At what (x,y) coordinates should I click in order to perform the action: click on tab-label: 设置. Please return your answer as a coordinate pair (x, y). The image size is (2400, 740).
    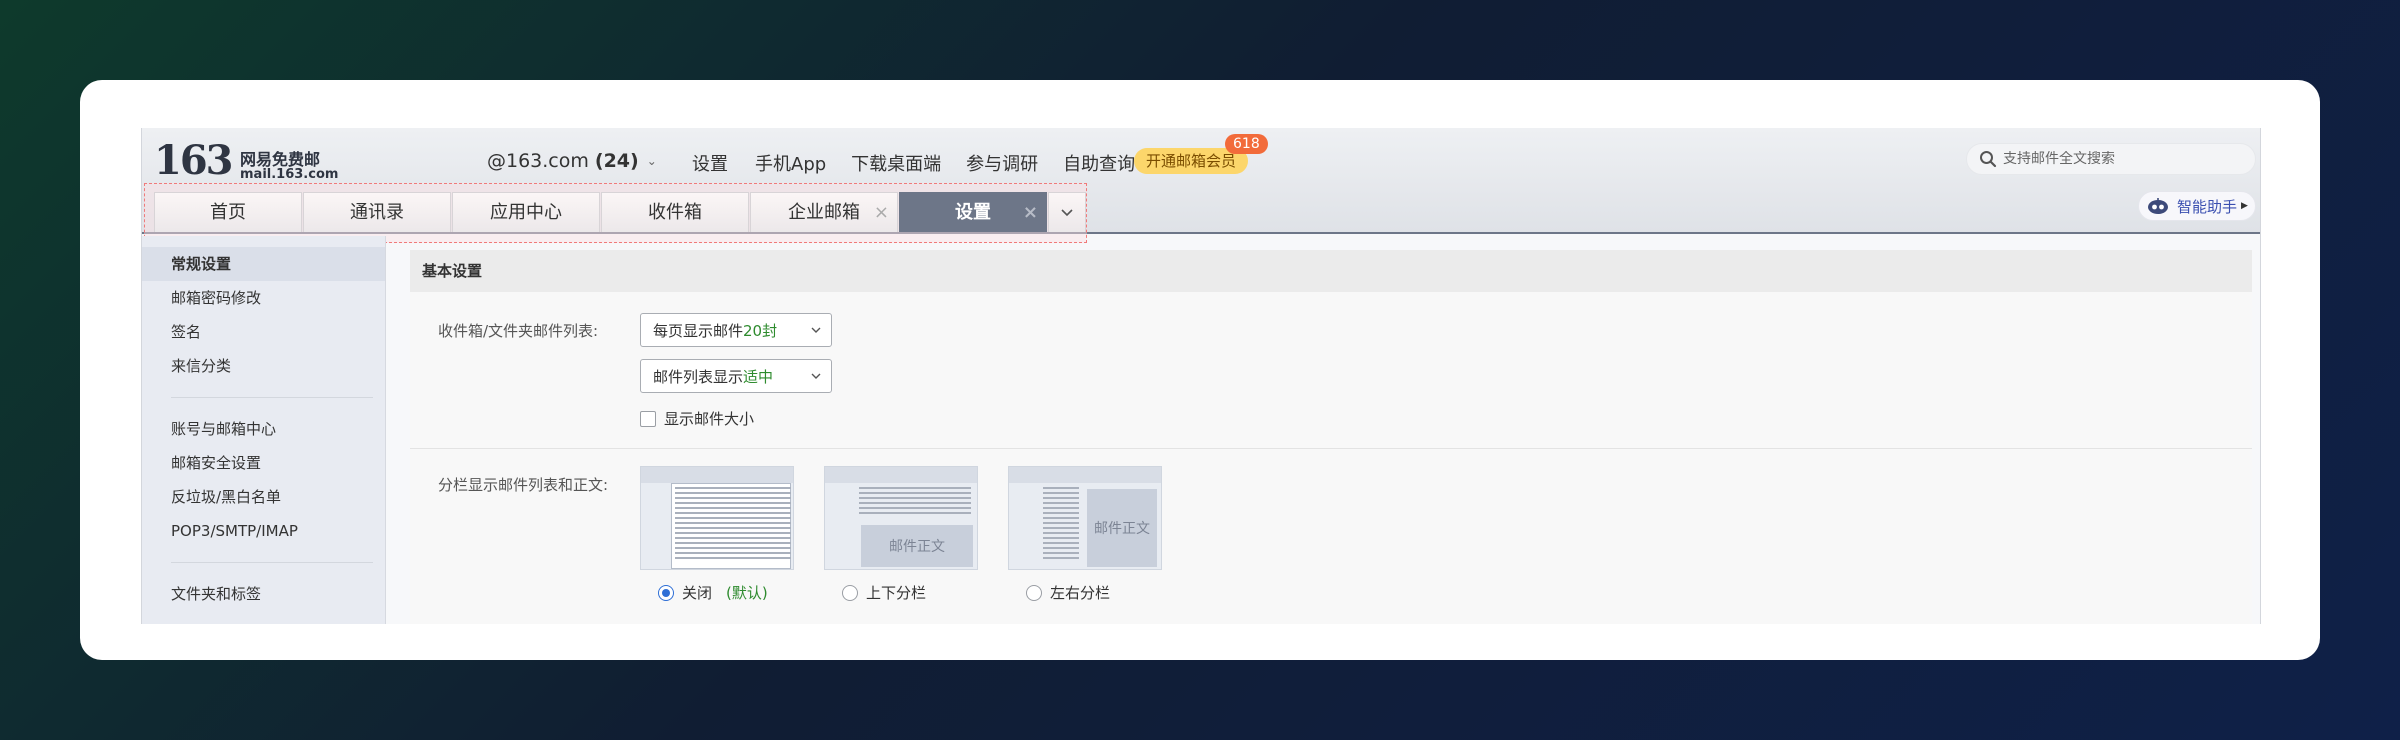
    Looking at the image, I should click on (973, 212).